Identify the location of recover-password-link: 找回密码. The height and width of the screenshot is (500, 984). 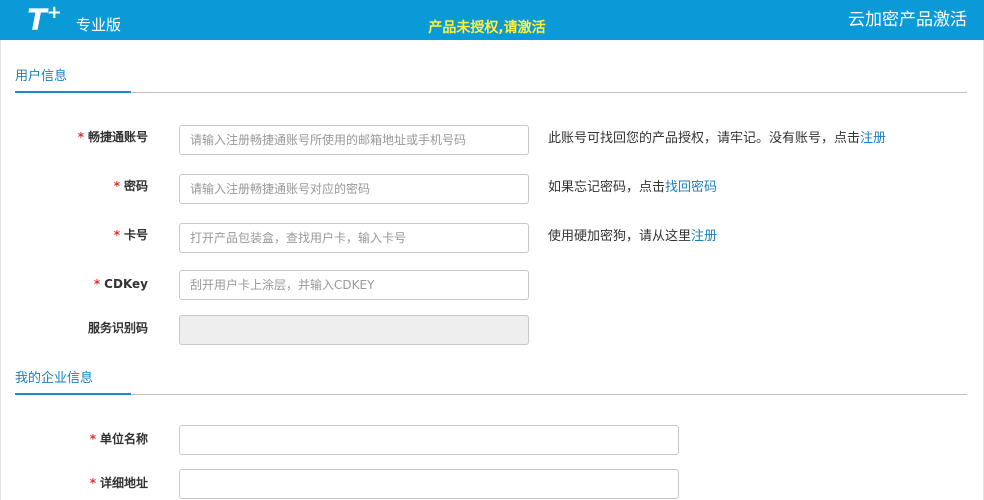
(691, 187).